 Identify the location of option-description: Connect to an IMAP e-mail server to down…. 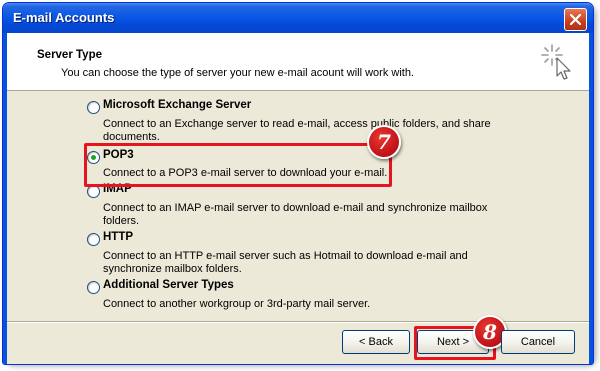
(295, 214).